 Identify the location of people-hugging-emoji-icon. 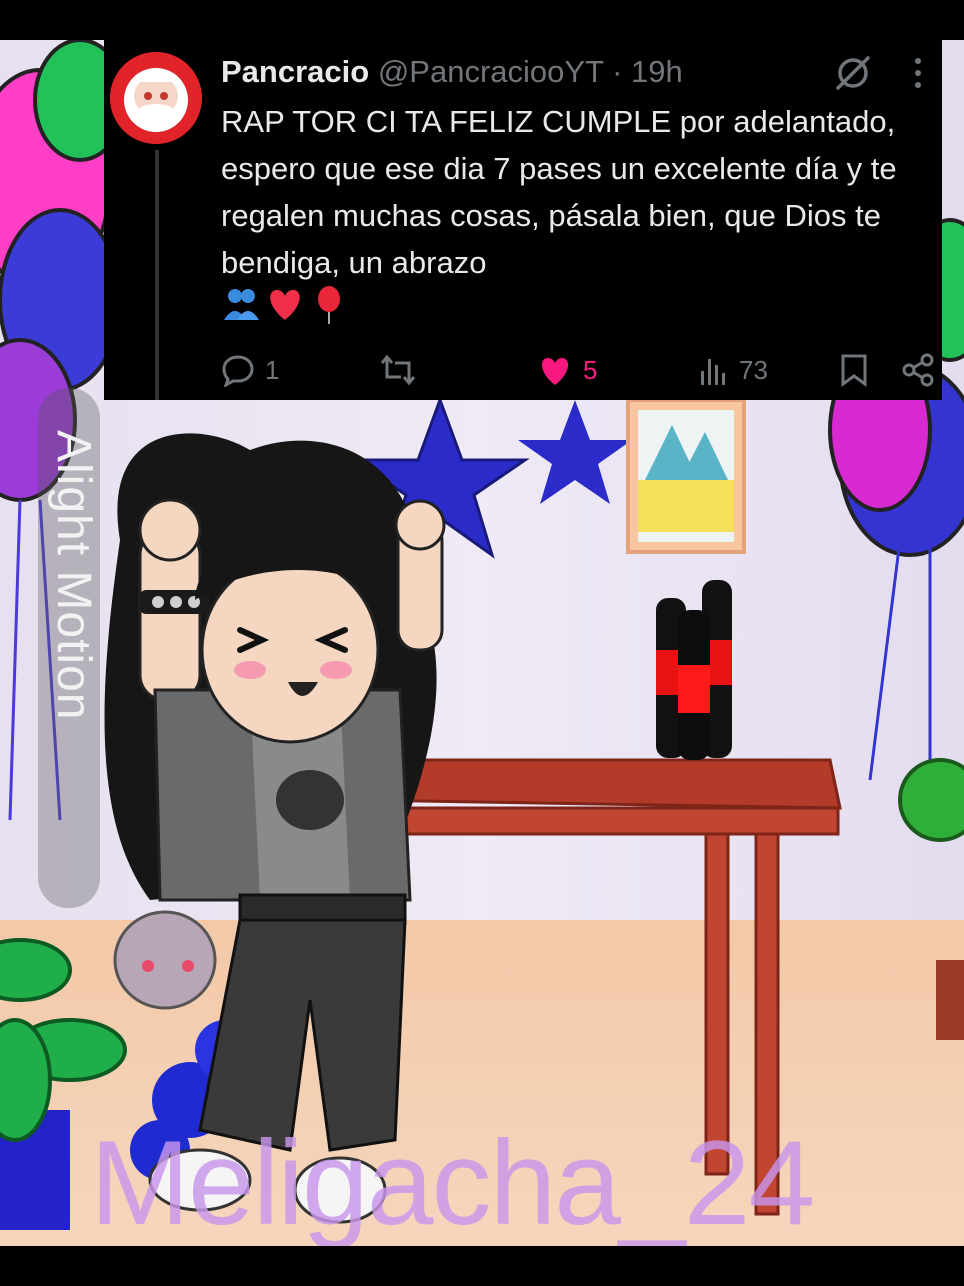
(241, 304).